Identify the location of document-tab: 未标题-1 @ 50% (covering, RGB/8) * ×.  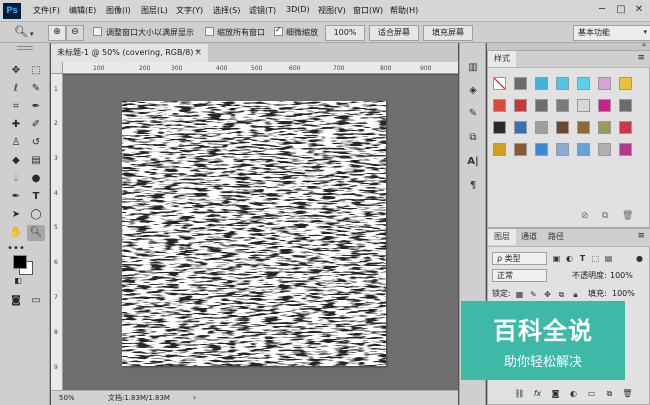
(129, 53).